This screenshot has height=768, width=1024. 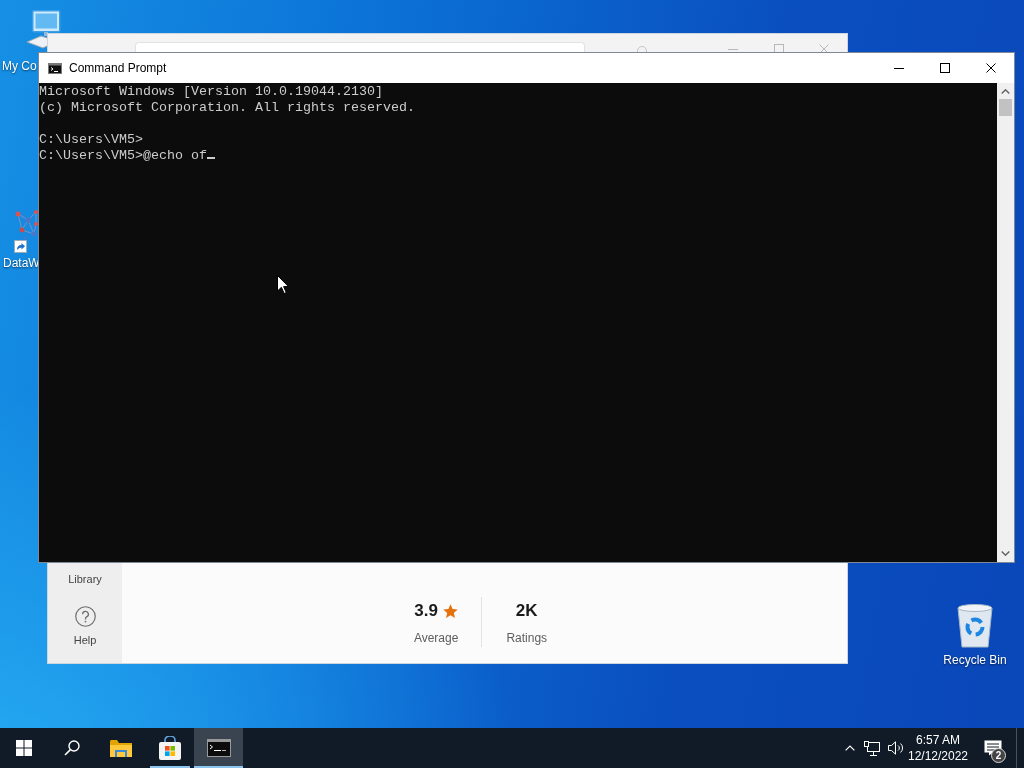 What do you see at coordinates (896, 748) in the screenshot?
I see `volume-icon` at bounding box center [896, 748].